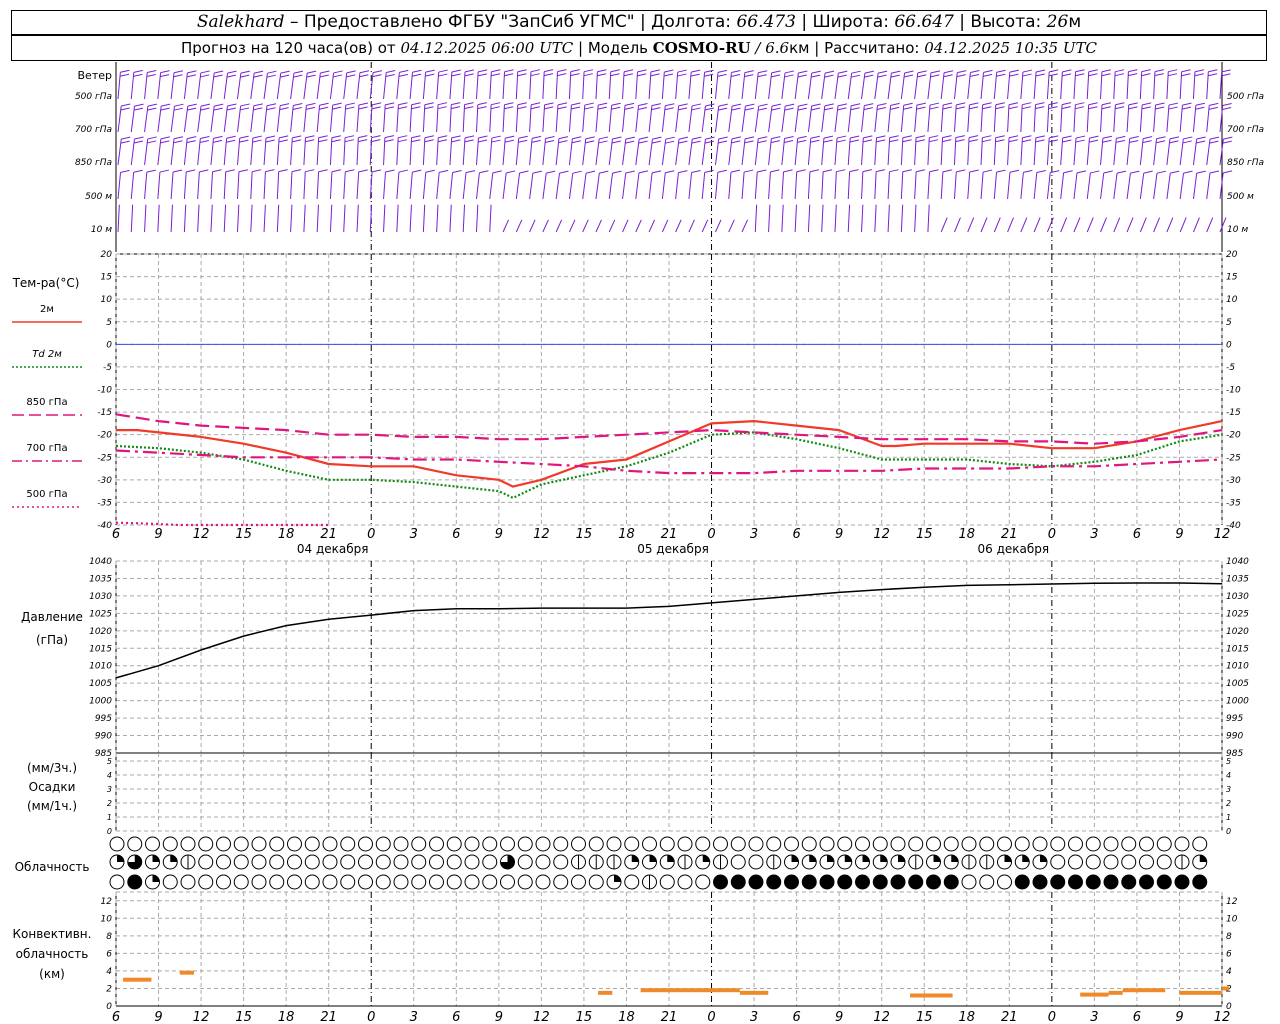 This screenshot has height=1024, width=1280. I want to click on temp-tick-left: 10, so click(107, 300).